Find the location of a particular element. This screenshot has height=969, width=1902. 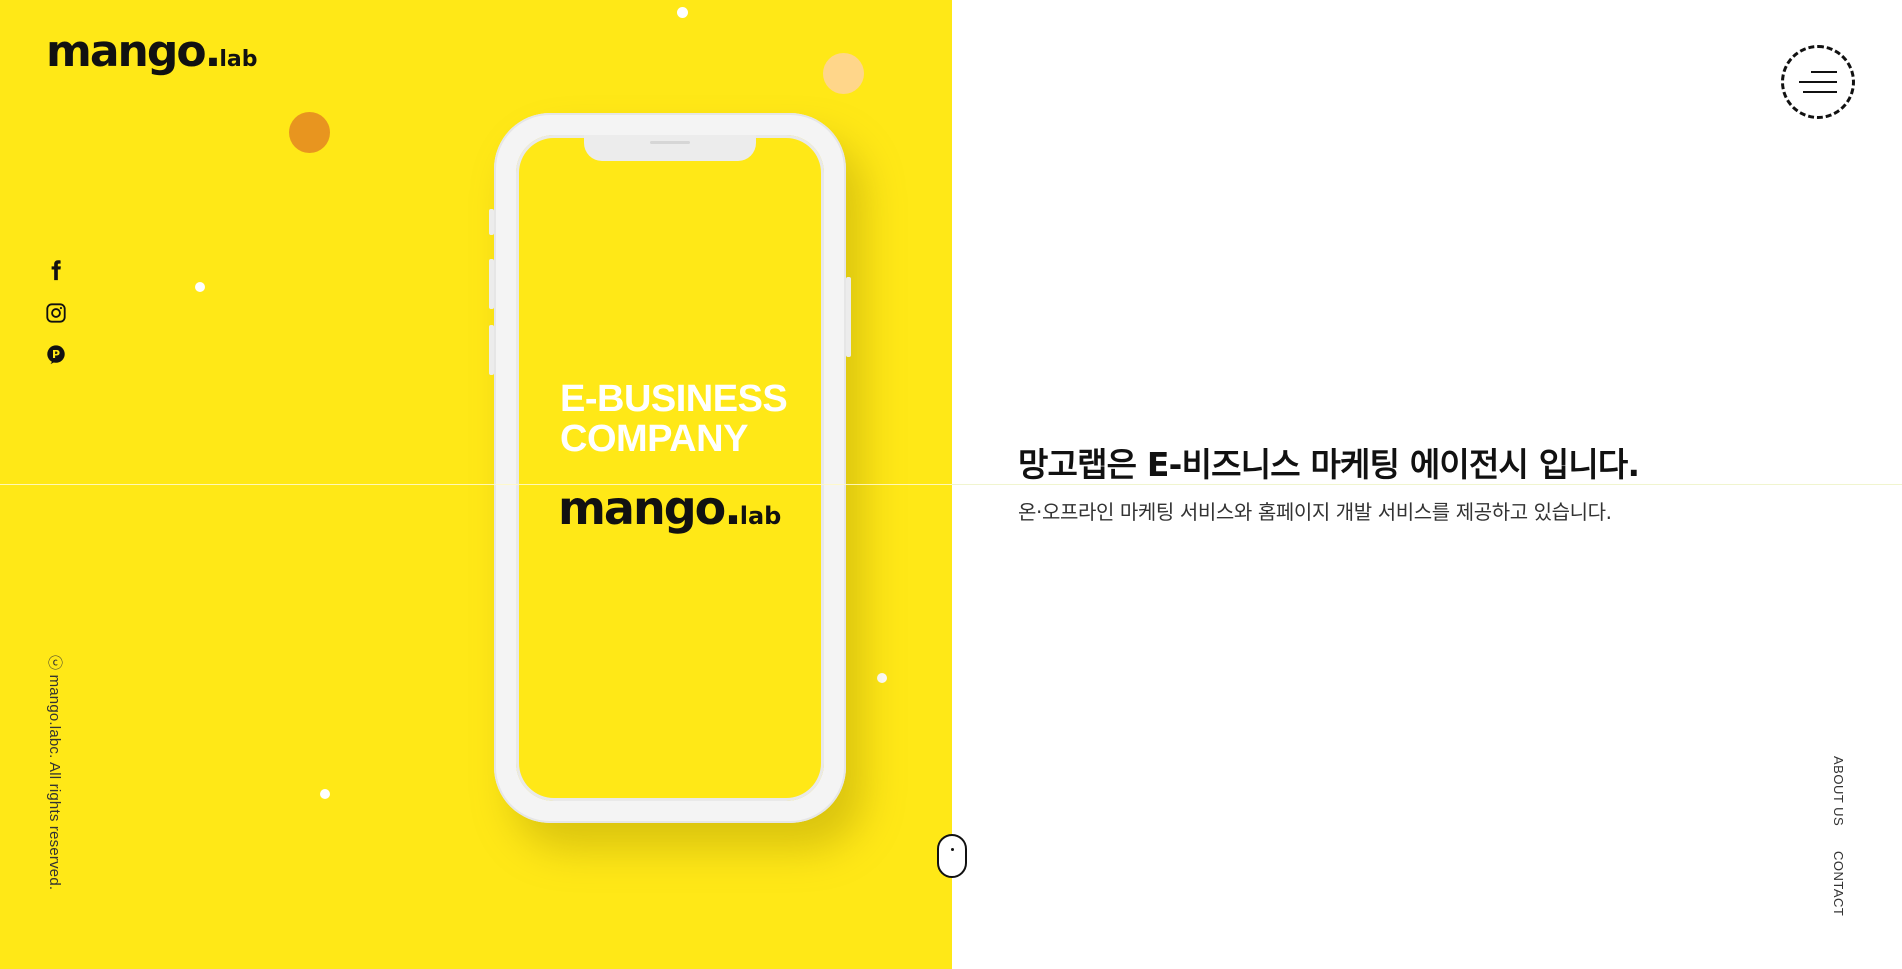

instagram-link is located at coordinates (56, 313).